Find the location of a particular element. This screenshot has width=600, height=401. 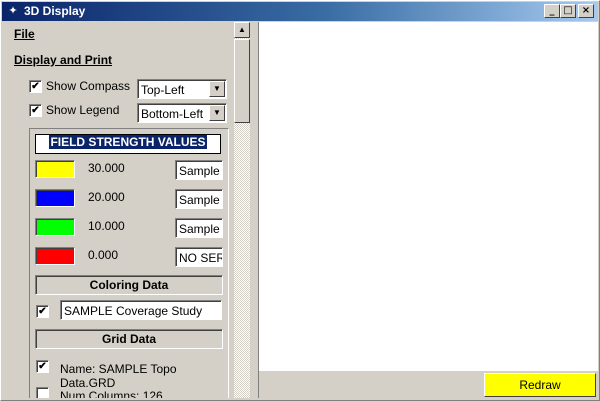

coloring-data-checkbox: ✔ is located at coordinates (42, 311).